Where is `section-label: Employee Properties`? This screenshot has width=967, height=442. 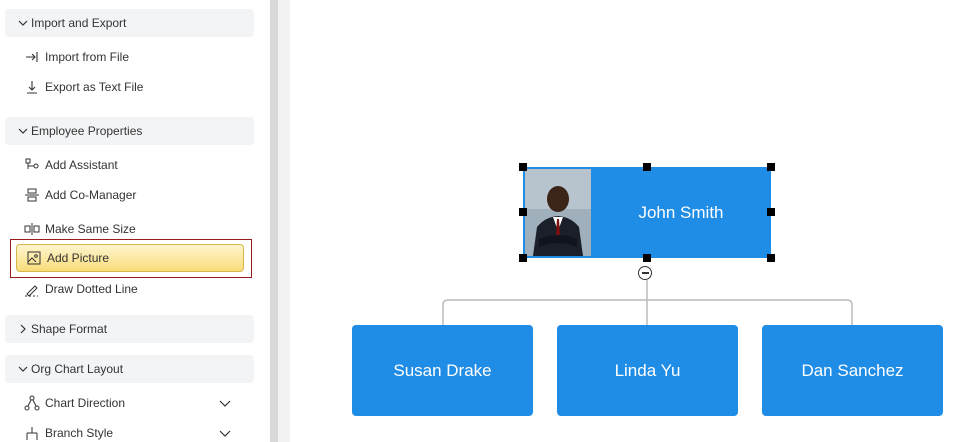
section-label: Employee Properties is located at coordinates (87, 131).